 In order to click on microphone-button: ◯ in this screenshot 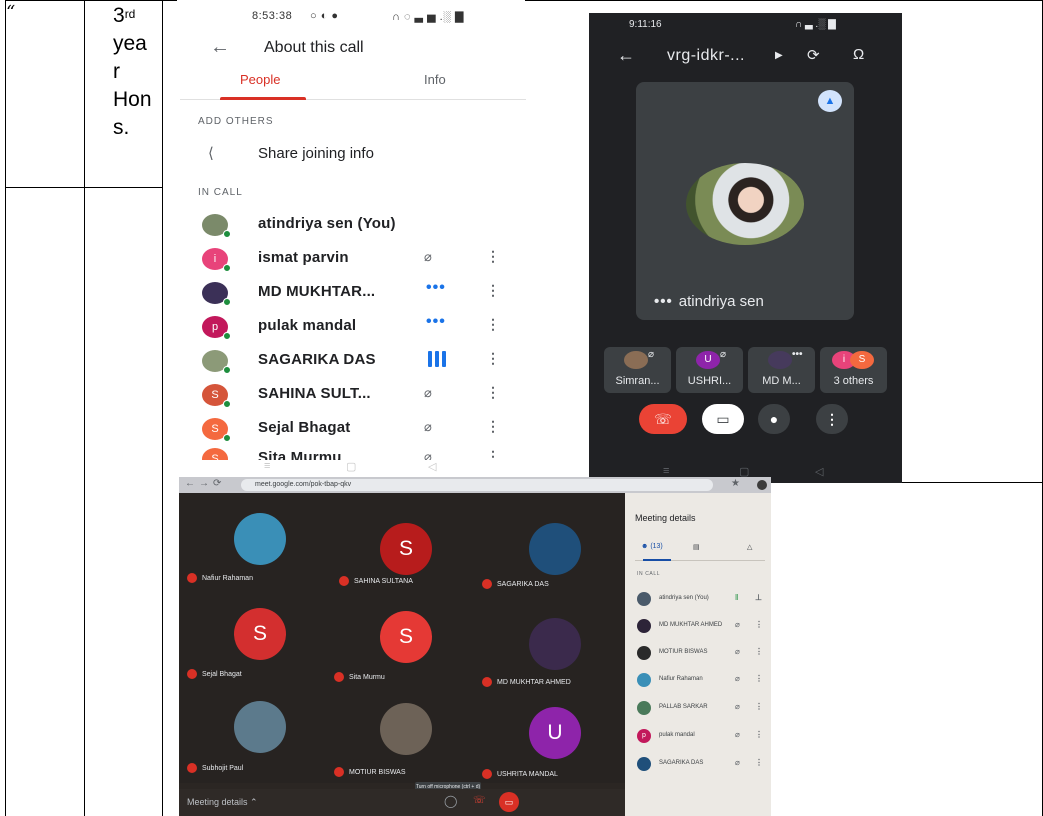, I will do `click(450, 801)`.